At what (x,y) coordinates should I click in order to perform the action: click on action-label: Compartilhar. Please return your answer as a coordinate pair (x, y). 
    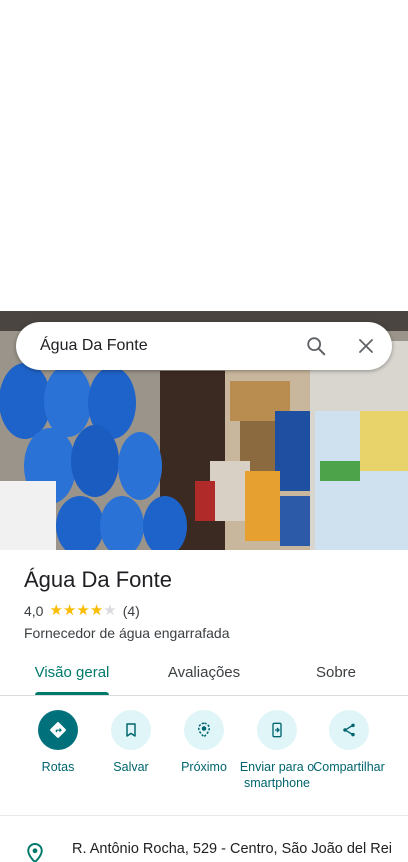
    Looking at the image, I should click on (349, 767).